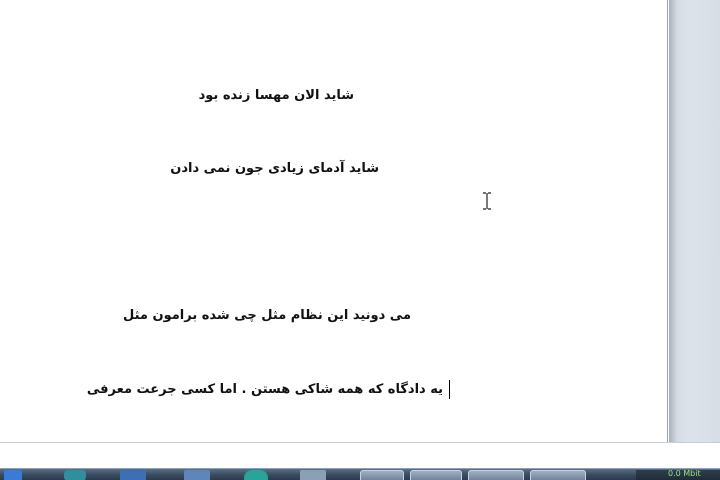 The width and height of the screenshot is (720, 480). Describe the element at coordinates (276, 96) in the screenshot. I see `document-line-1: شاید الان مهسا زنده بود` at that location.